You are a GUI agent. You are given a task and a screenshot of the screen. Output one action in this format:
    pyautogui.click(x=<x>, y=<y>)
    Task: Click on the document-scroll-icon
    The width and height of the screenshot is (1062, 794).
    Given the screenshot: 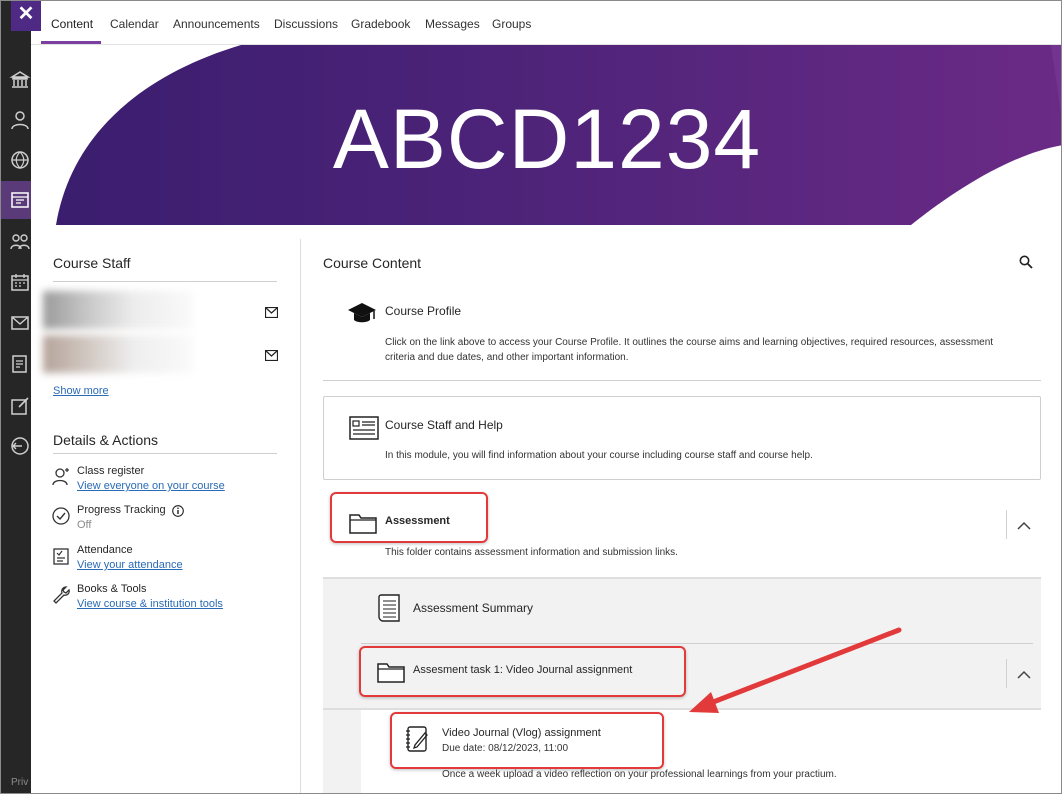 What is the action you would take?
    pyautogui.click(x=389, y=608)
    